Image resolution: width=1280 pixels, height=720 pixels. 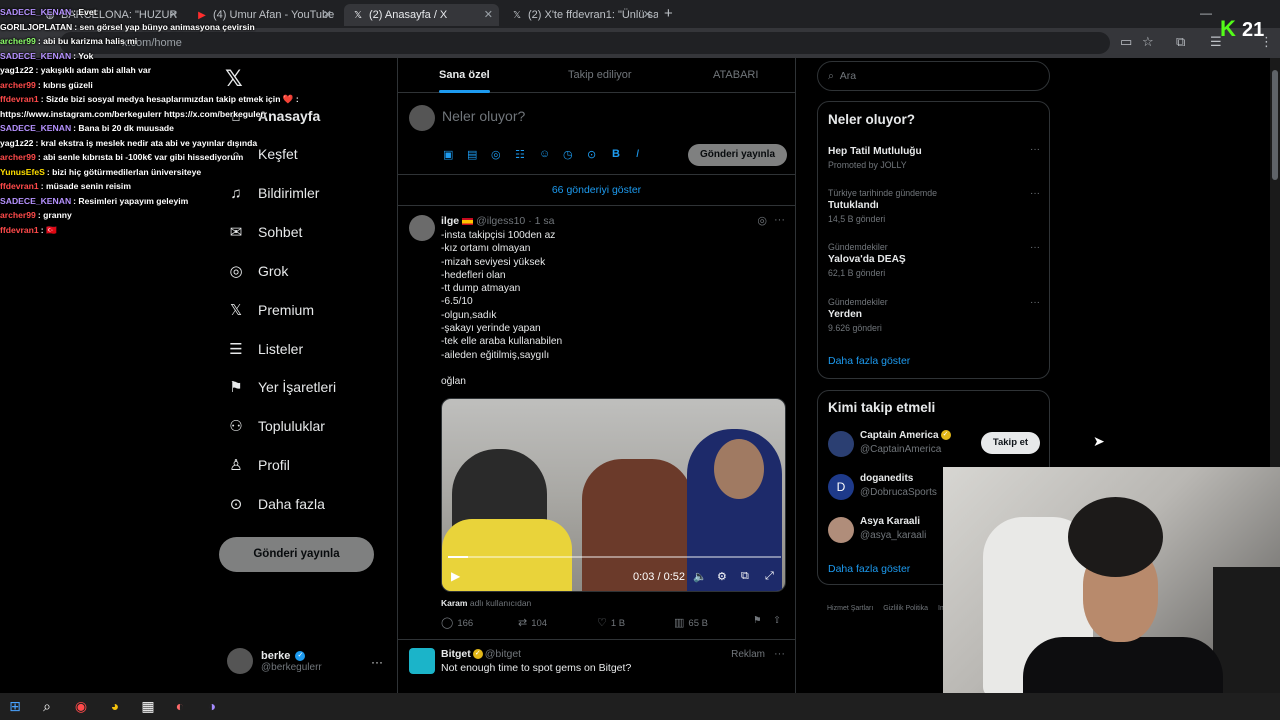 What do you see at coordinates (115, 706) in the screenshot?
I see `chrome-icon: ◕` at bounding box center [115, 706].